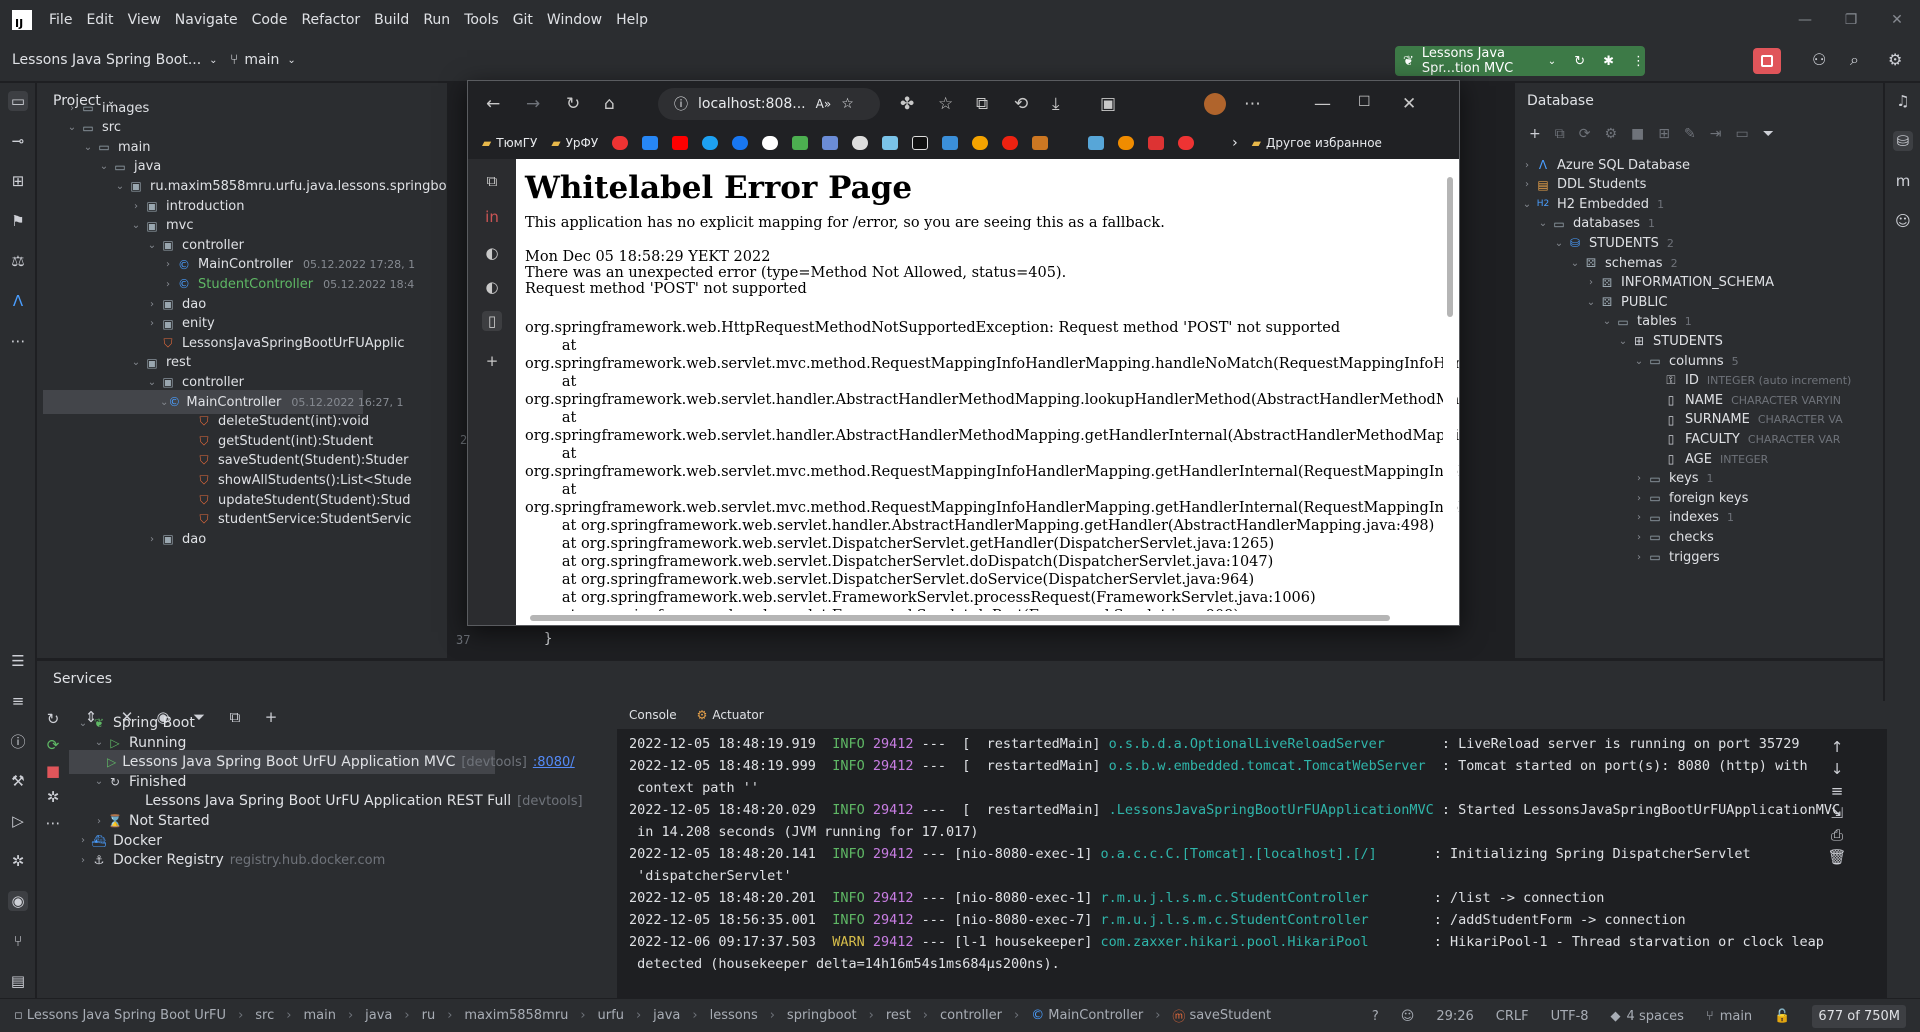 This screenshot has width=1920, height=1032. I want to click on gear-icon: ⚙, so click(1895, 59).